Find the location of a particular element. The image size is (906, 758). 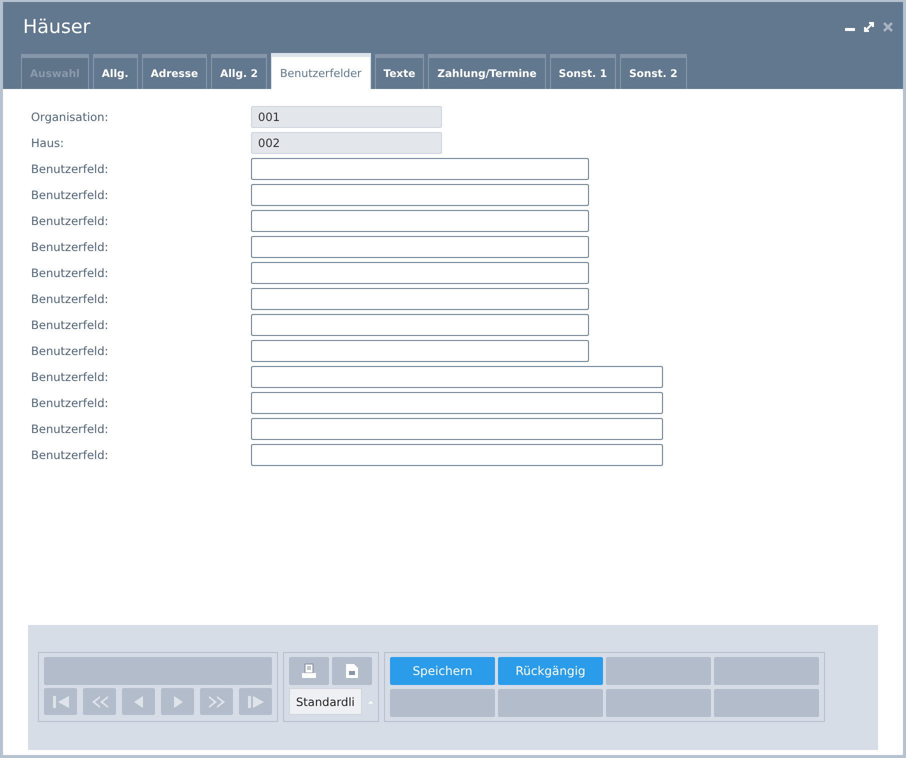

maximize-icon is located at coordinates (869, 27).